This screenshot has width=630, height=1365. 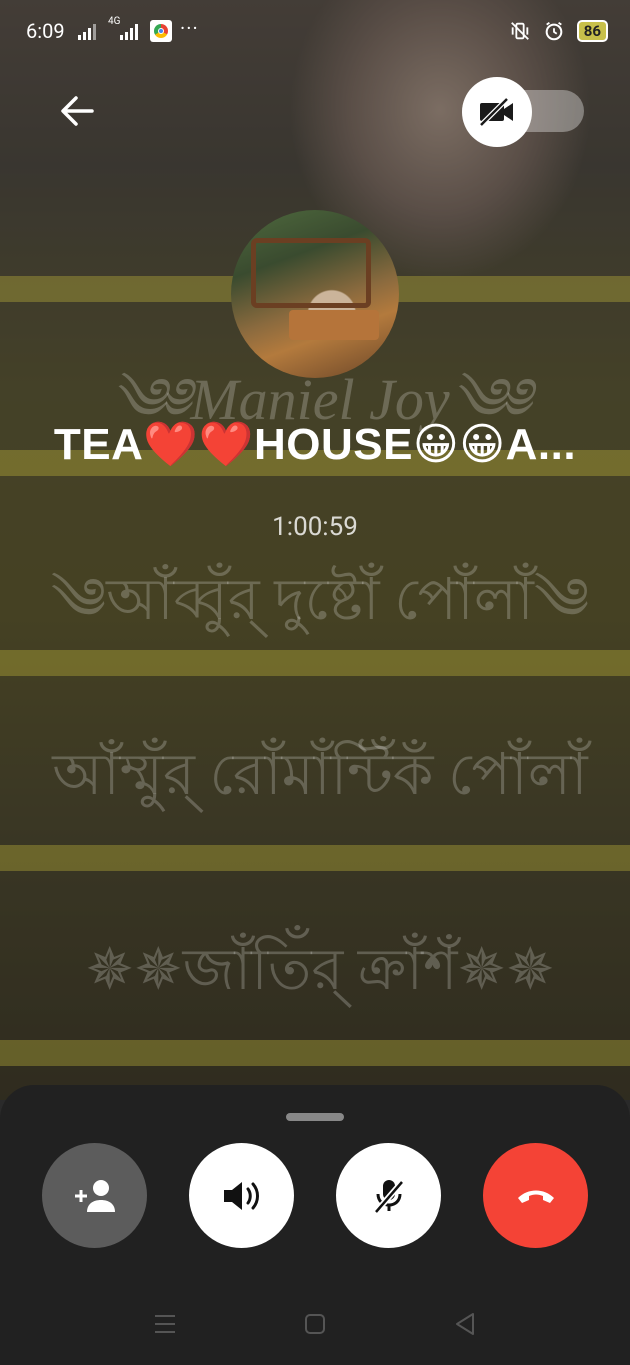 What do you see at coordinates (320, 774) in the screenshot?
I see `bg-watermark-line3: আঁম্মুঁর্ রোঁমাঁন্টিঁকঁ পোঁলাঁ` at bounding box center [320, 774].